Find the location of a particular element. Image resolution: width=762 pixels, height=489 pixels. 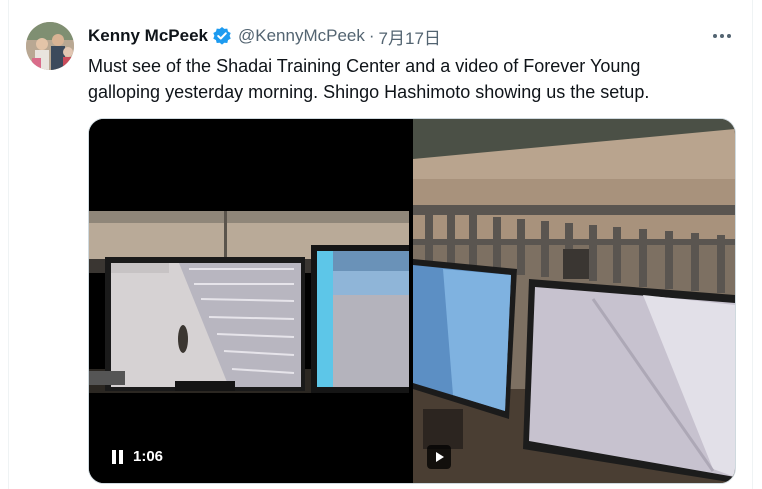

timeline-left-border is located at coordinates (8, 244).